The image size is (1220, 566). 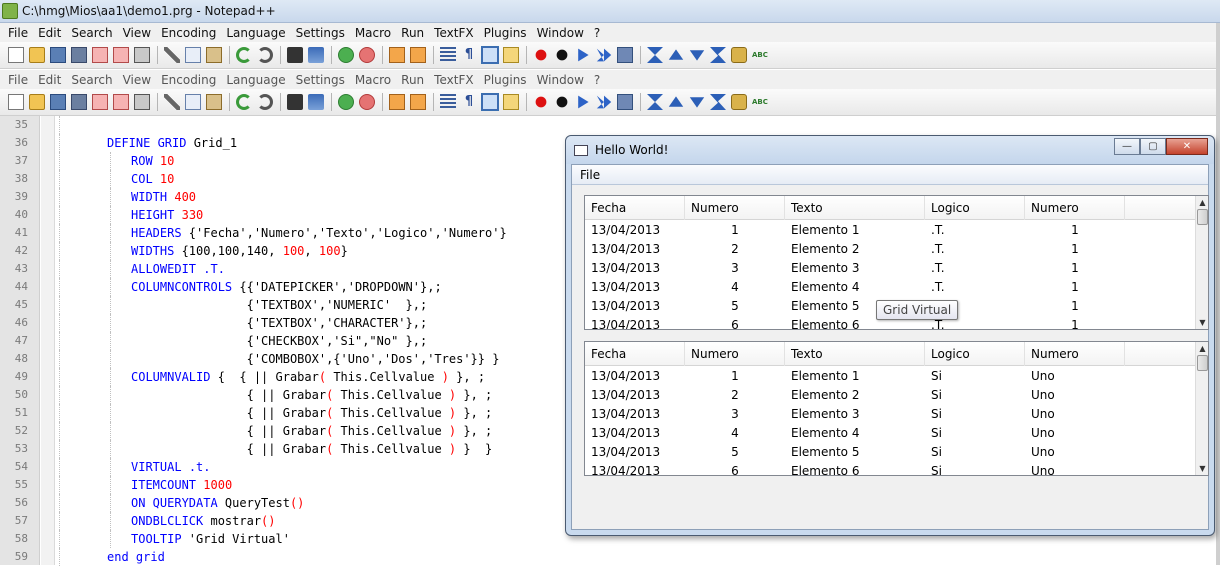 What do you see at coordinates (469, 102) in the screenshot?
I see `show-all-chars-icon: ¶` at bounding box center [469, 102].